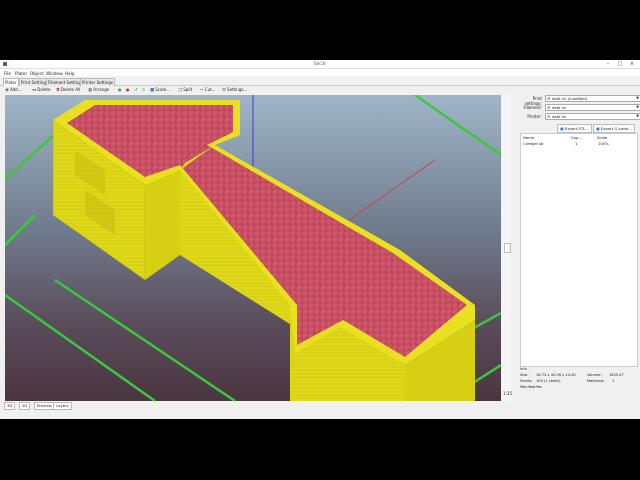  What do you see at coordinates (21, 73) in the screenshot?
I see `menu-plater: Plater` at bounding box center [21, 73].